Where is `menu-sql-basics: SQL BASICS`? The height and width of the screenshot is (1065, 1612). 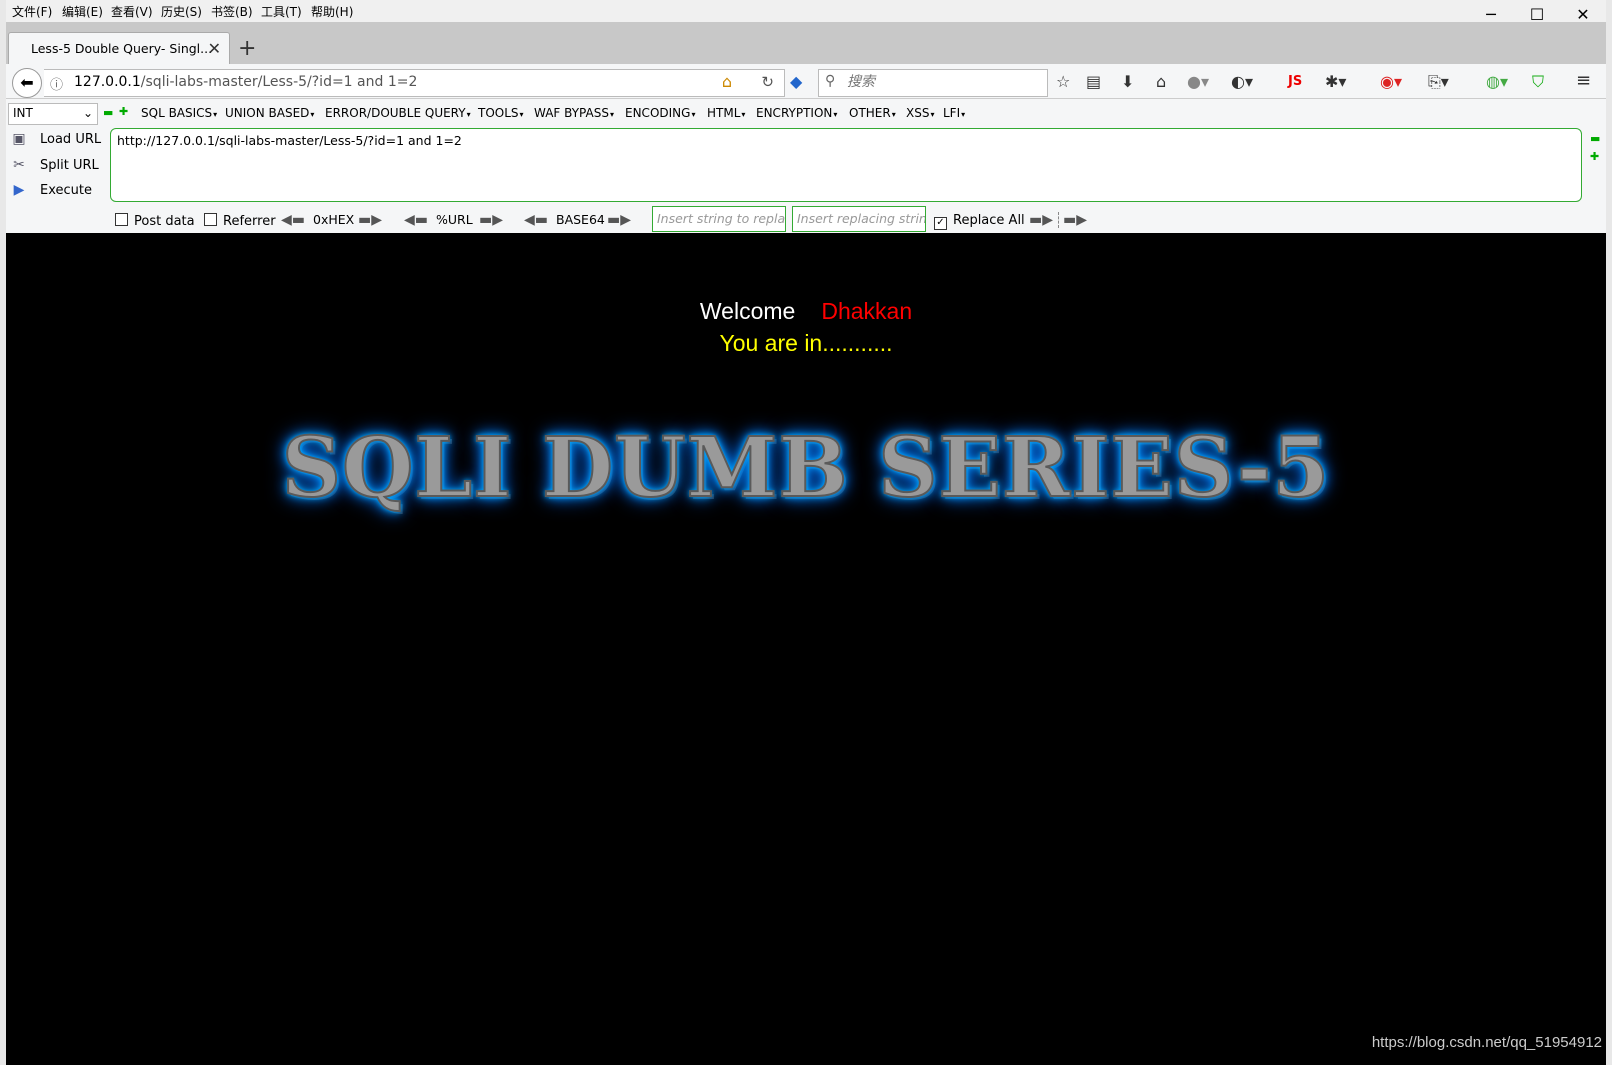 menu-sql-basics: SQL BASICS is located at coordinates (179, 113).